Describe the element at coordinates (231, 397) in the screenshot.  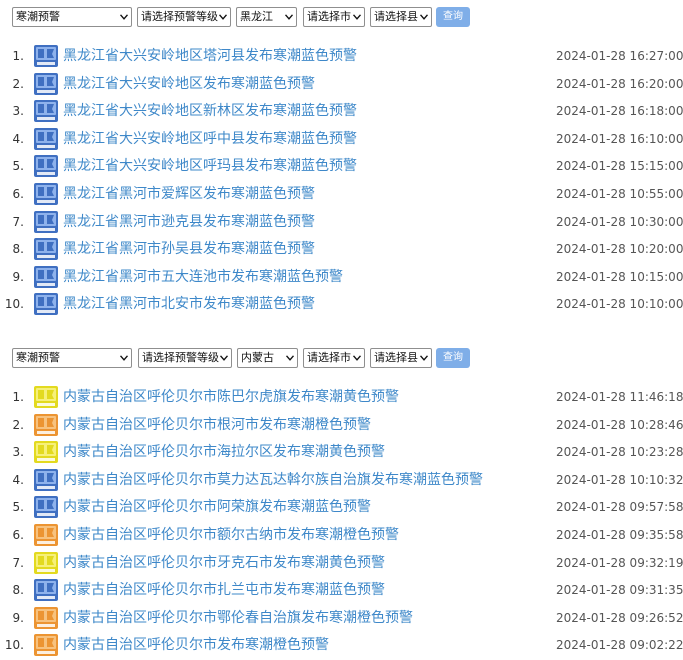
I see `warning-title-link: 内蒙古自治区呼伦贝尔市陈巴尔虎旗发布寒潮黄色预警` at that location.